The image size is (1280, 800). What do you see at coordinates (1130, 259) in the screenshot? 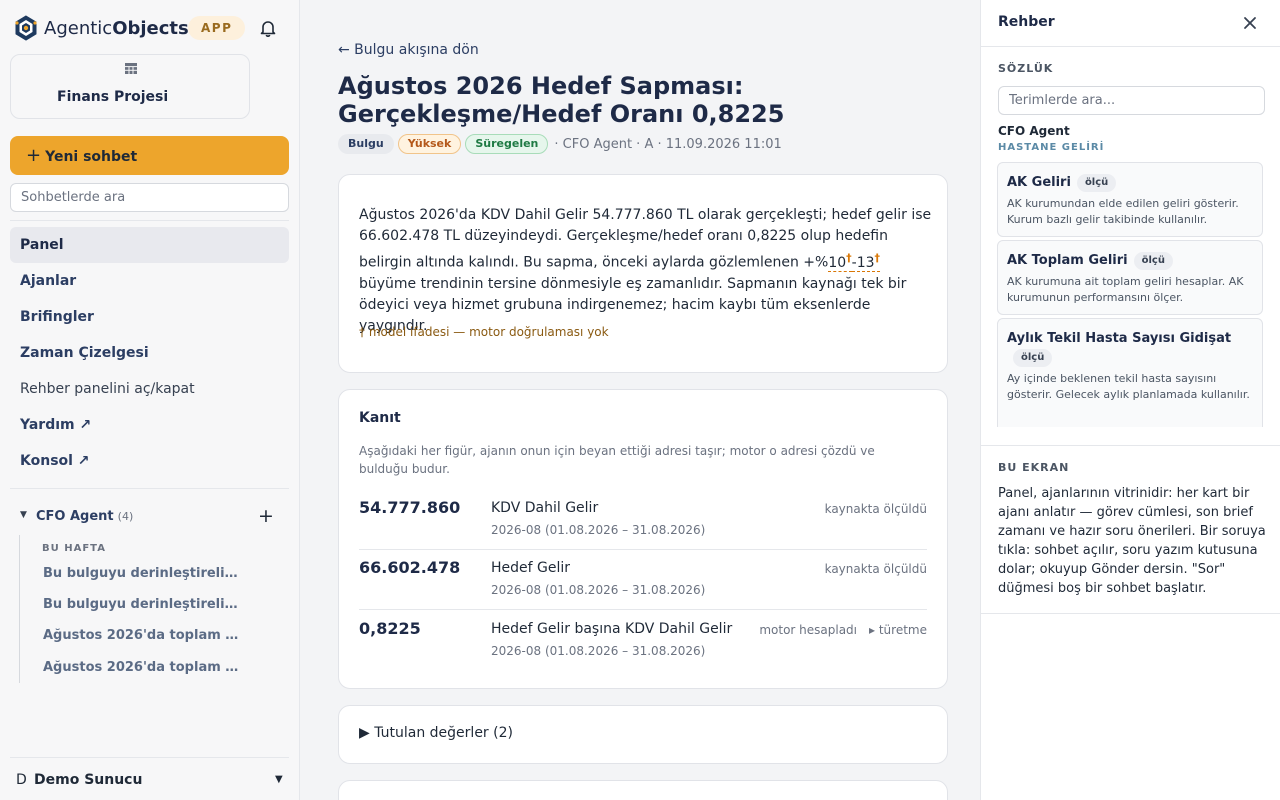
I see `term-header: AK Toplam Geliri ölçü` at bounding box center [1130, 259].